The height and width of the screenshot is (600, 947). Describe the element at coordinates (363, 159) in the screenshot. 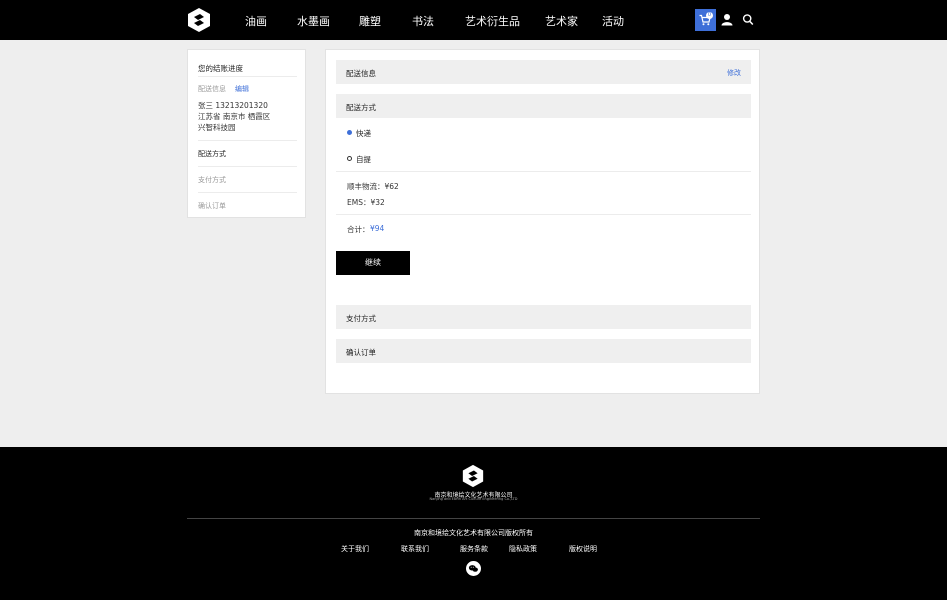

I see `radio-label: 自提` at that location.